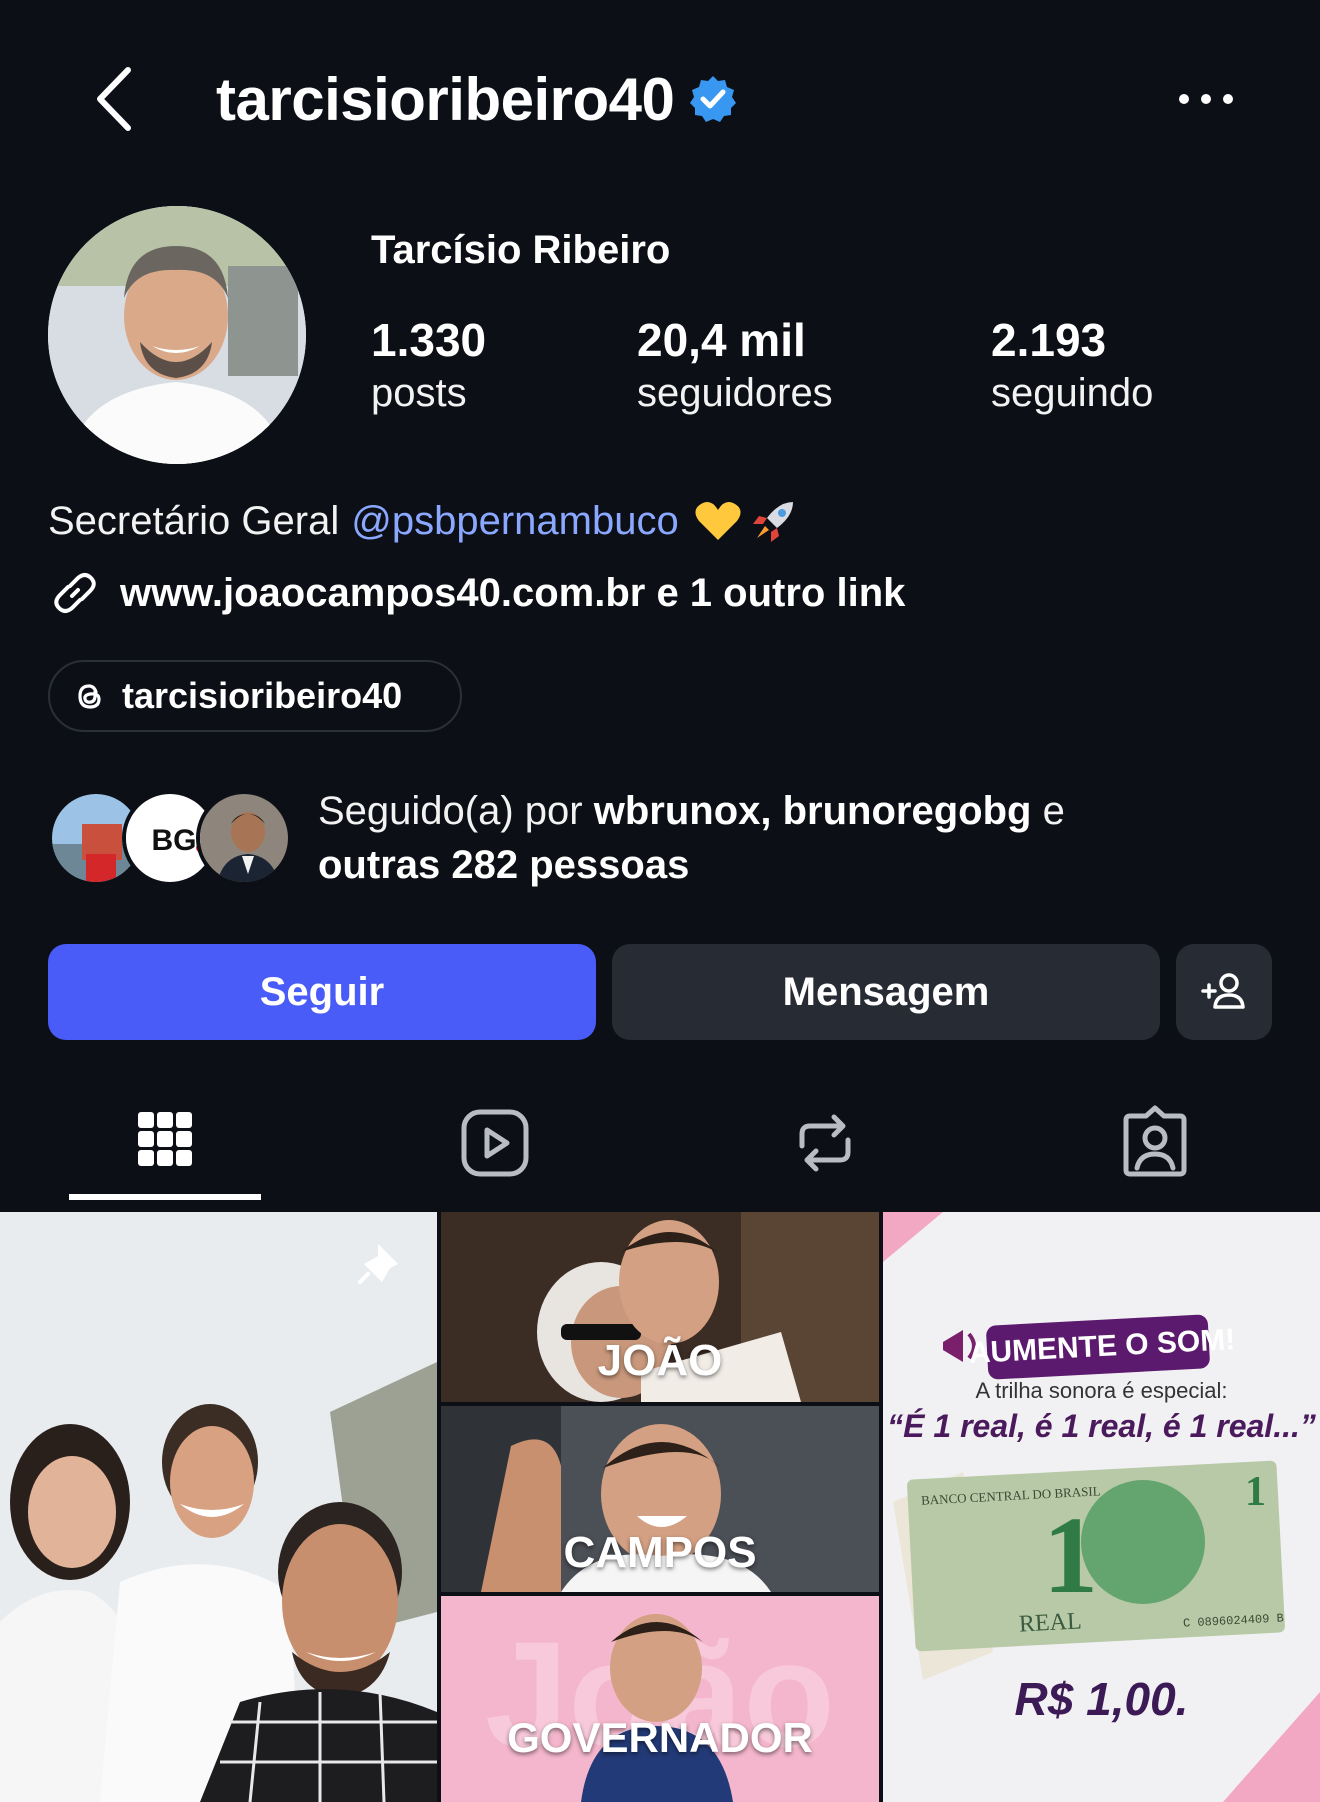  I want to click on threads-badge: tarcisioribeiro40, so click(255, 696).